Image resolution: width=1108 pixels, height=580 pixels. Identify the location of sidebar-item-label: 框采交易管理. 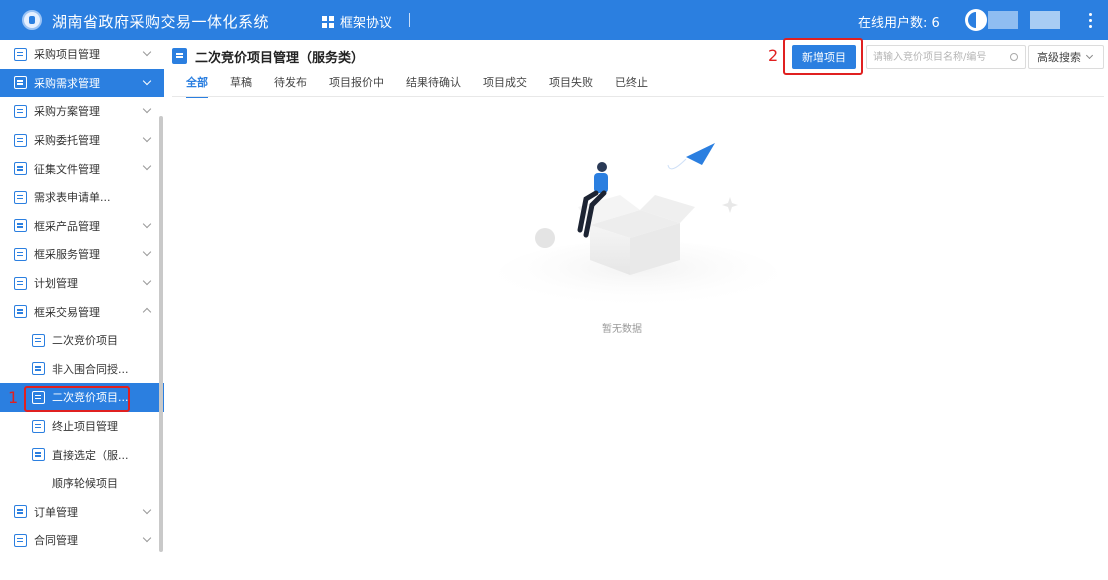
(67, 312).